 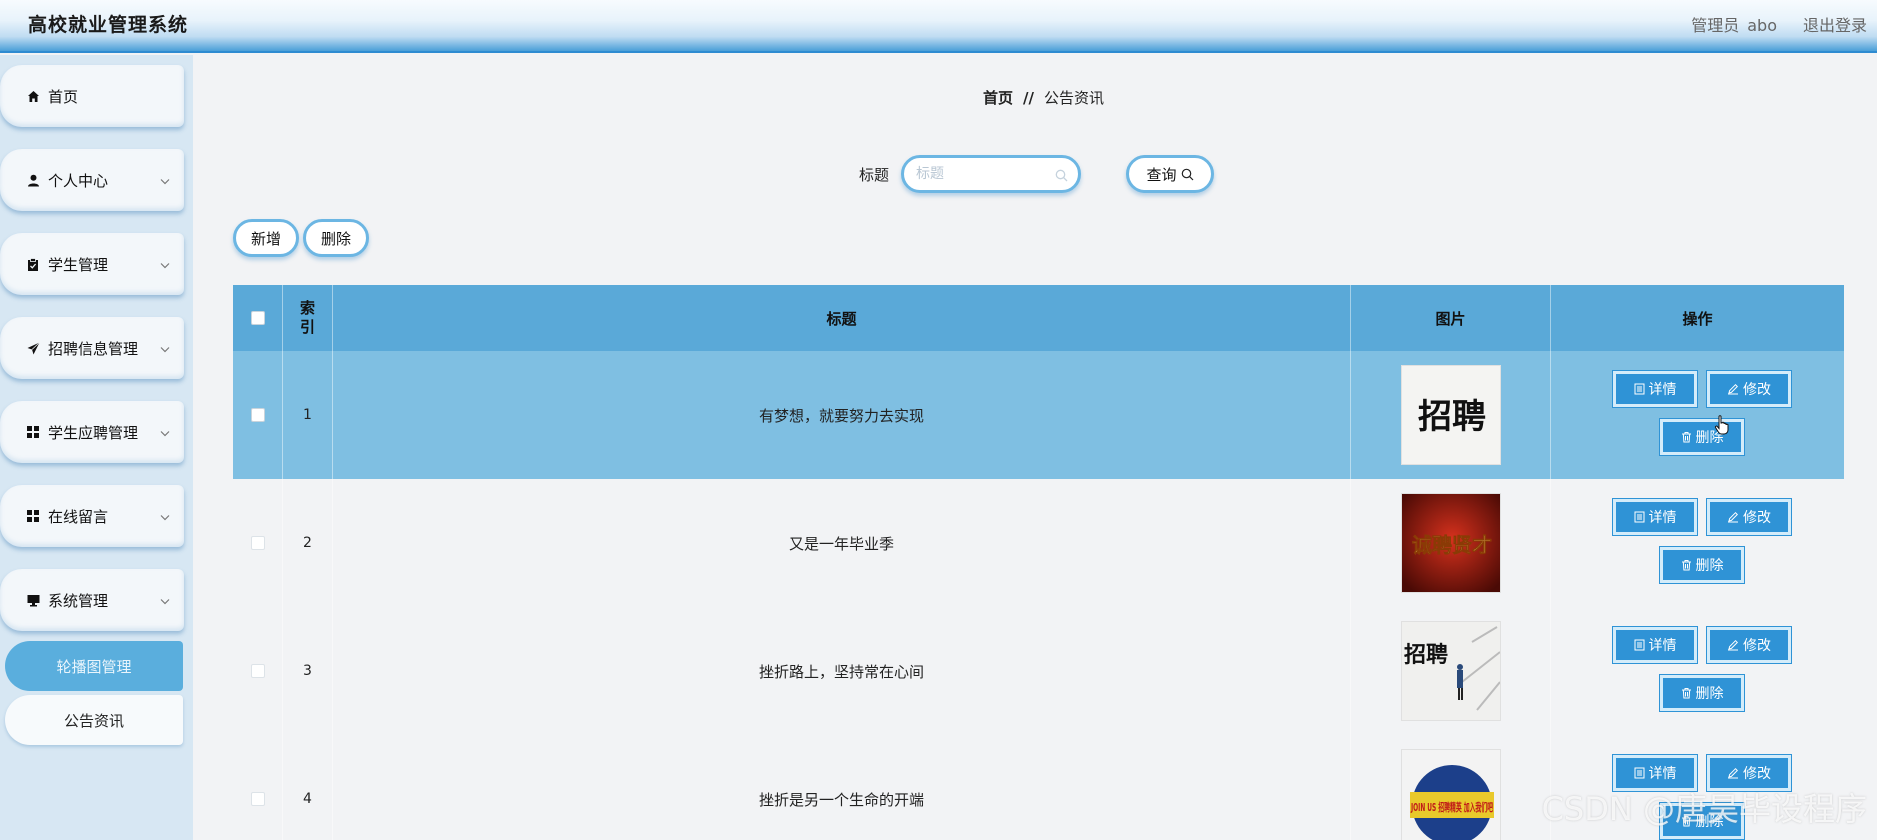 I want to click on table-row: 2 又是一年毕业季 诚聘贤才 详情 修改 删除, so click(x=1038, y=543).